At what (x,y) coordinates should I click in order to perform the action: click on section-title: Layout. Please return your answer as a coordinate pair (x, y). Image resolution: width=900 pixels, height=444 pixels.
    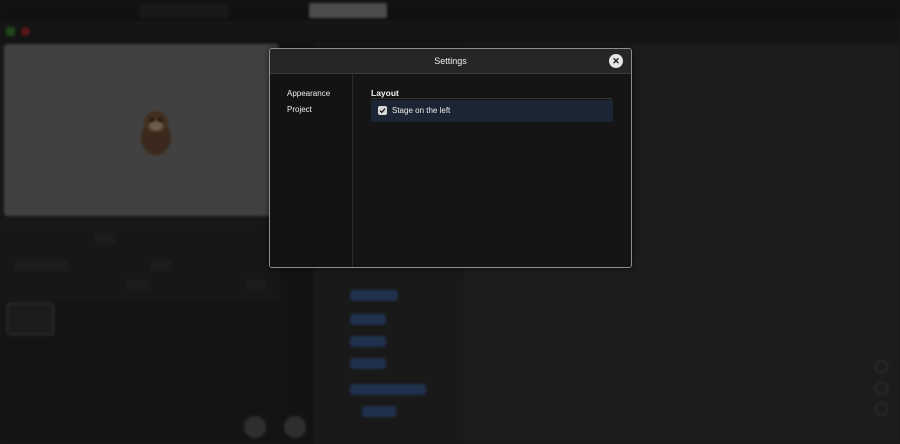
    Looking at the image, I should click on (385, 93).